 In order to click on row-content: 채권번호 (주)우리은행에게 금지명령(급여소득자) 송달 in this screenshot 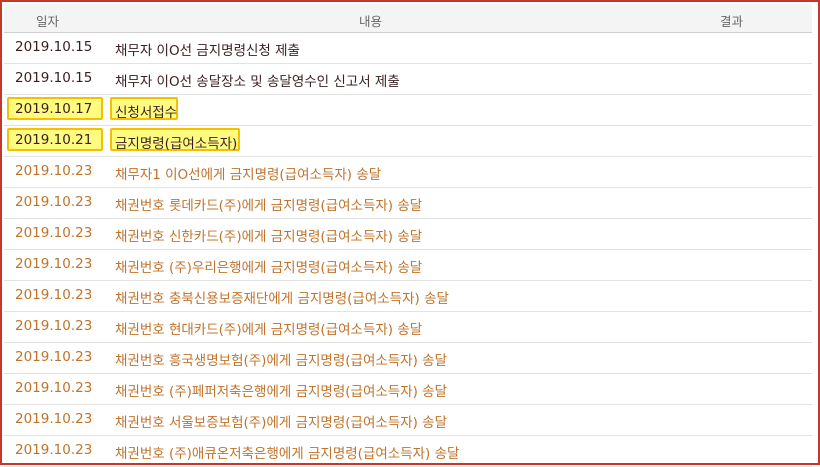, I will do `click(269, 268)`.